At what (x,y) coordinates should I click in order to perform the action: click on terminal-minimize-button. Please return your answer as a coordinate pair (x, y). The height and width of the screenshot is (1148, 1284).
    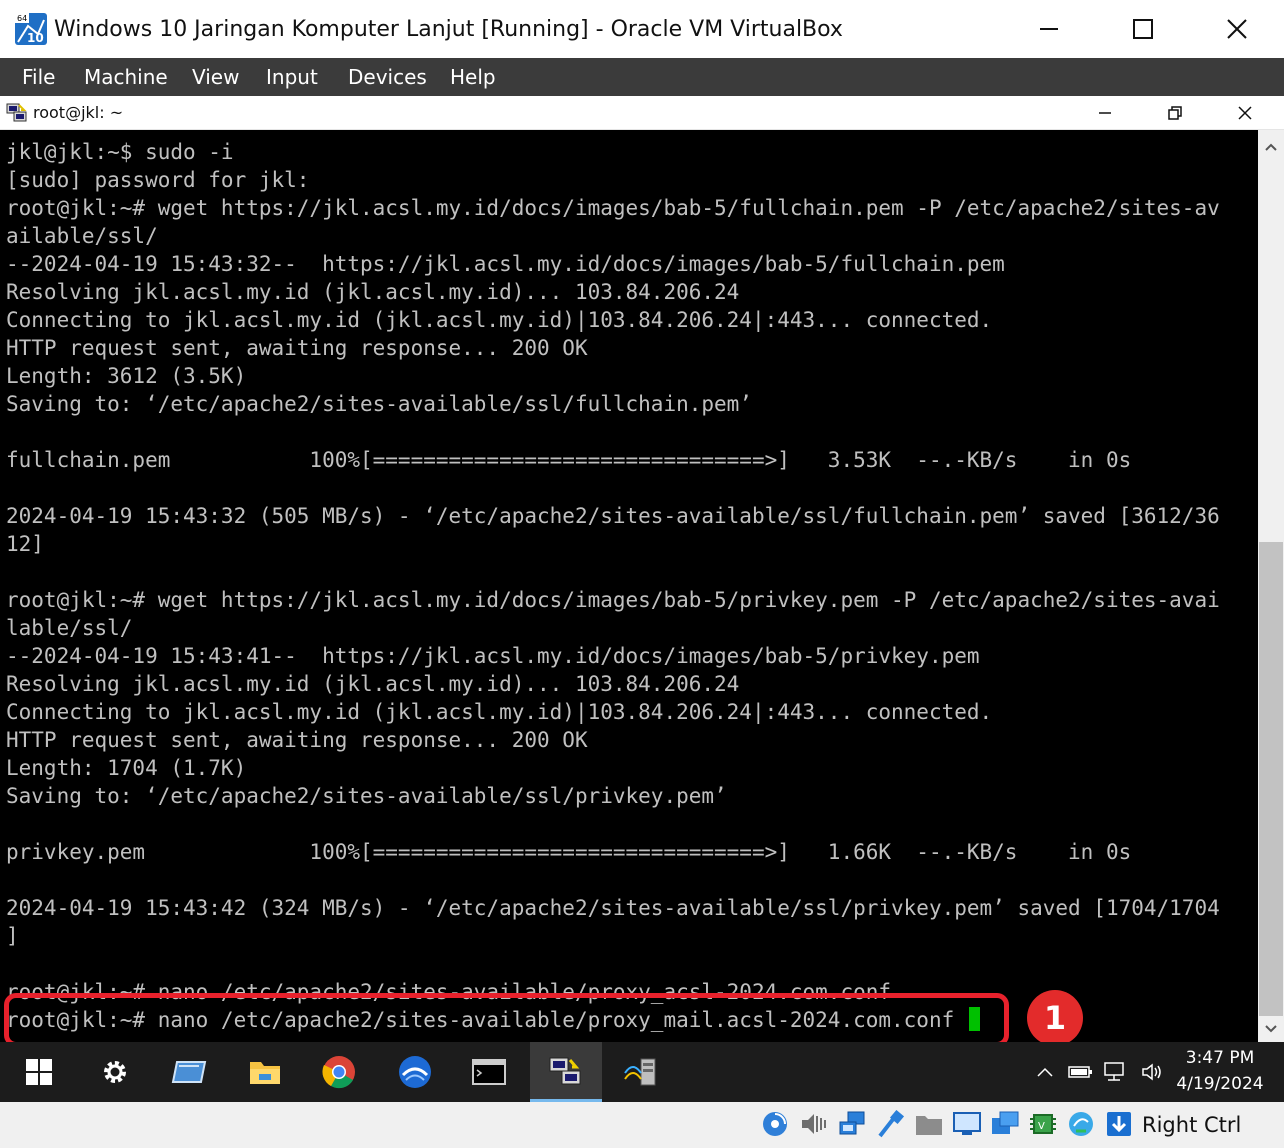
    Looking at the image, I should click on (1105, 113).